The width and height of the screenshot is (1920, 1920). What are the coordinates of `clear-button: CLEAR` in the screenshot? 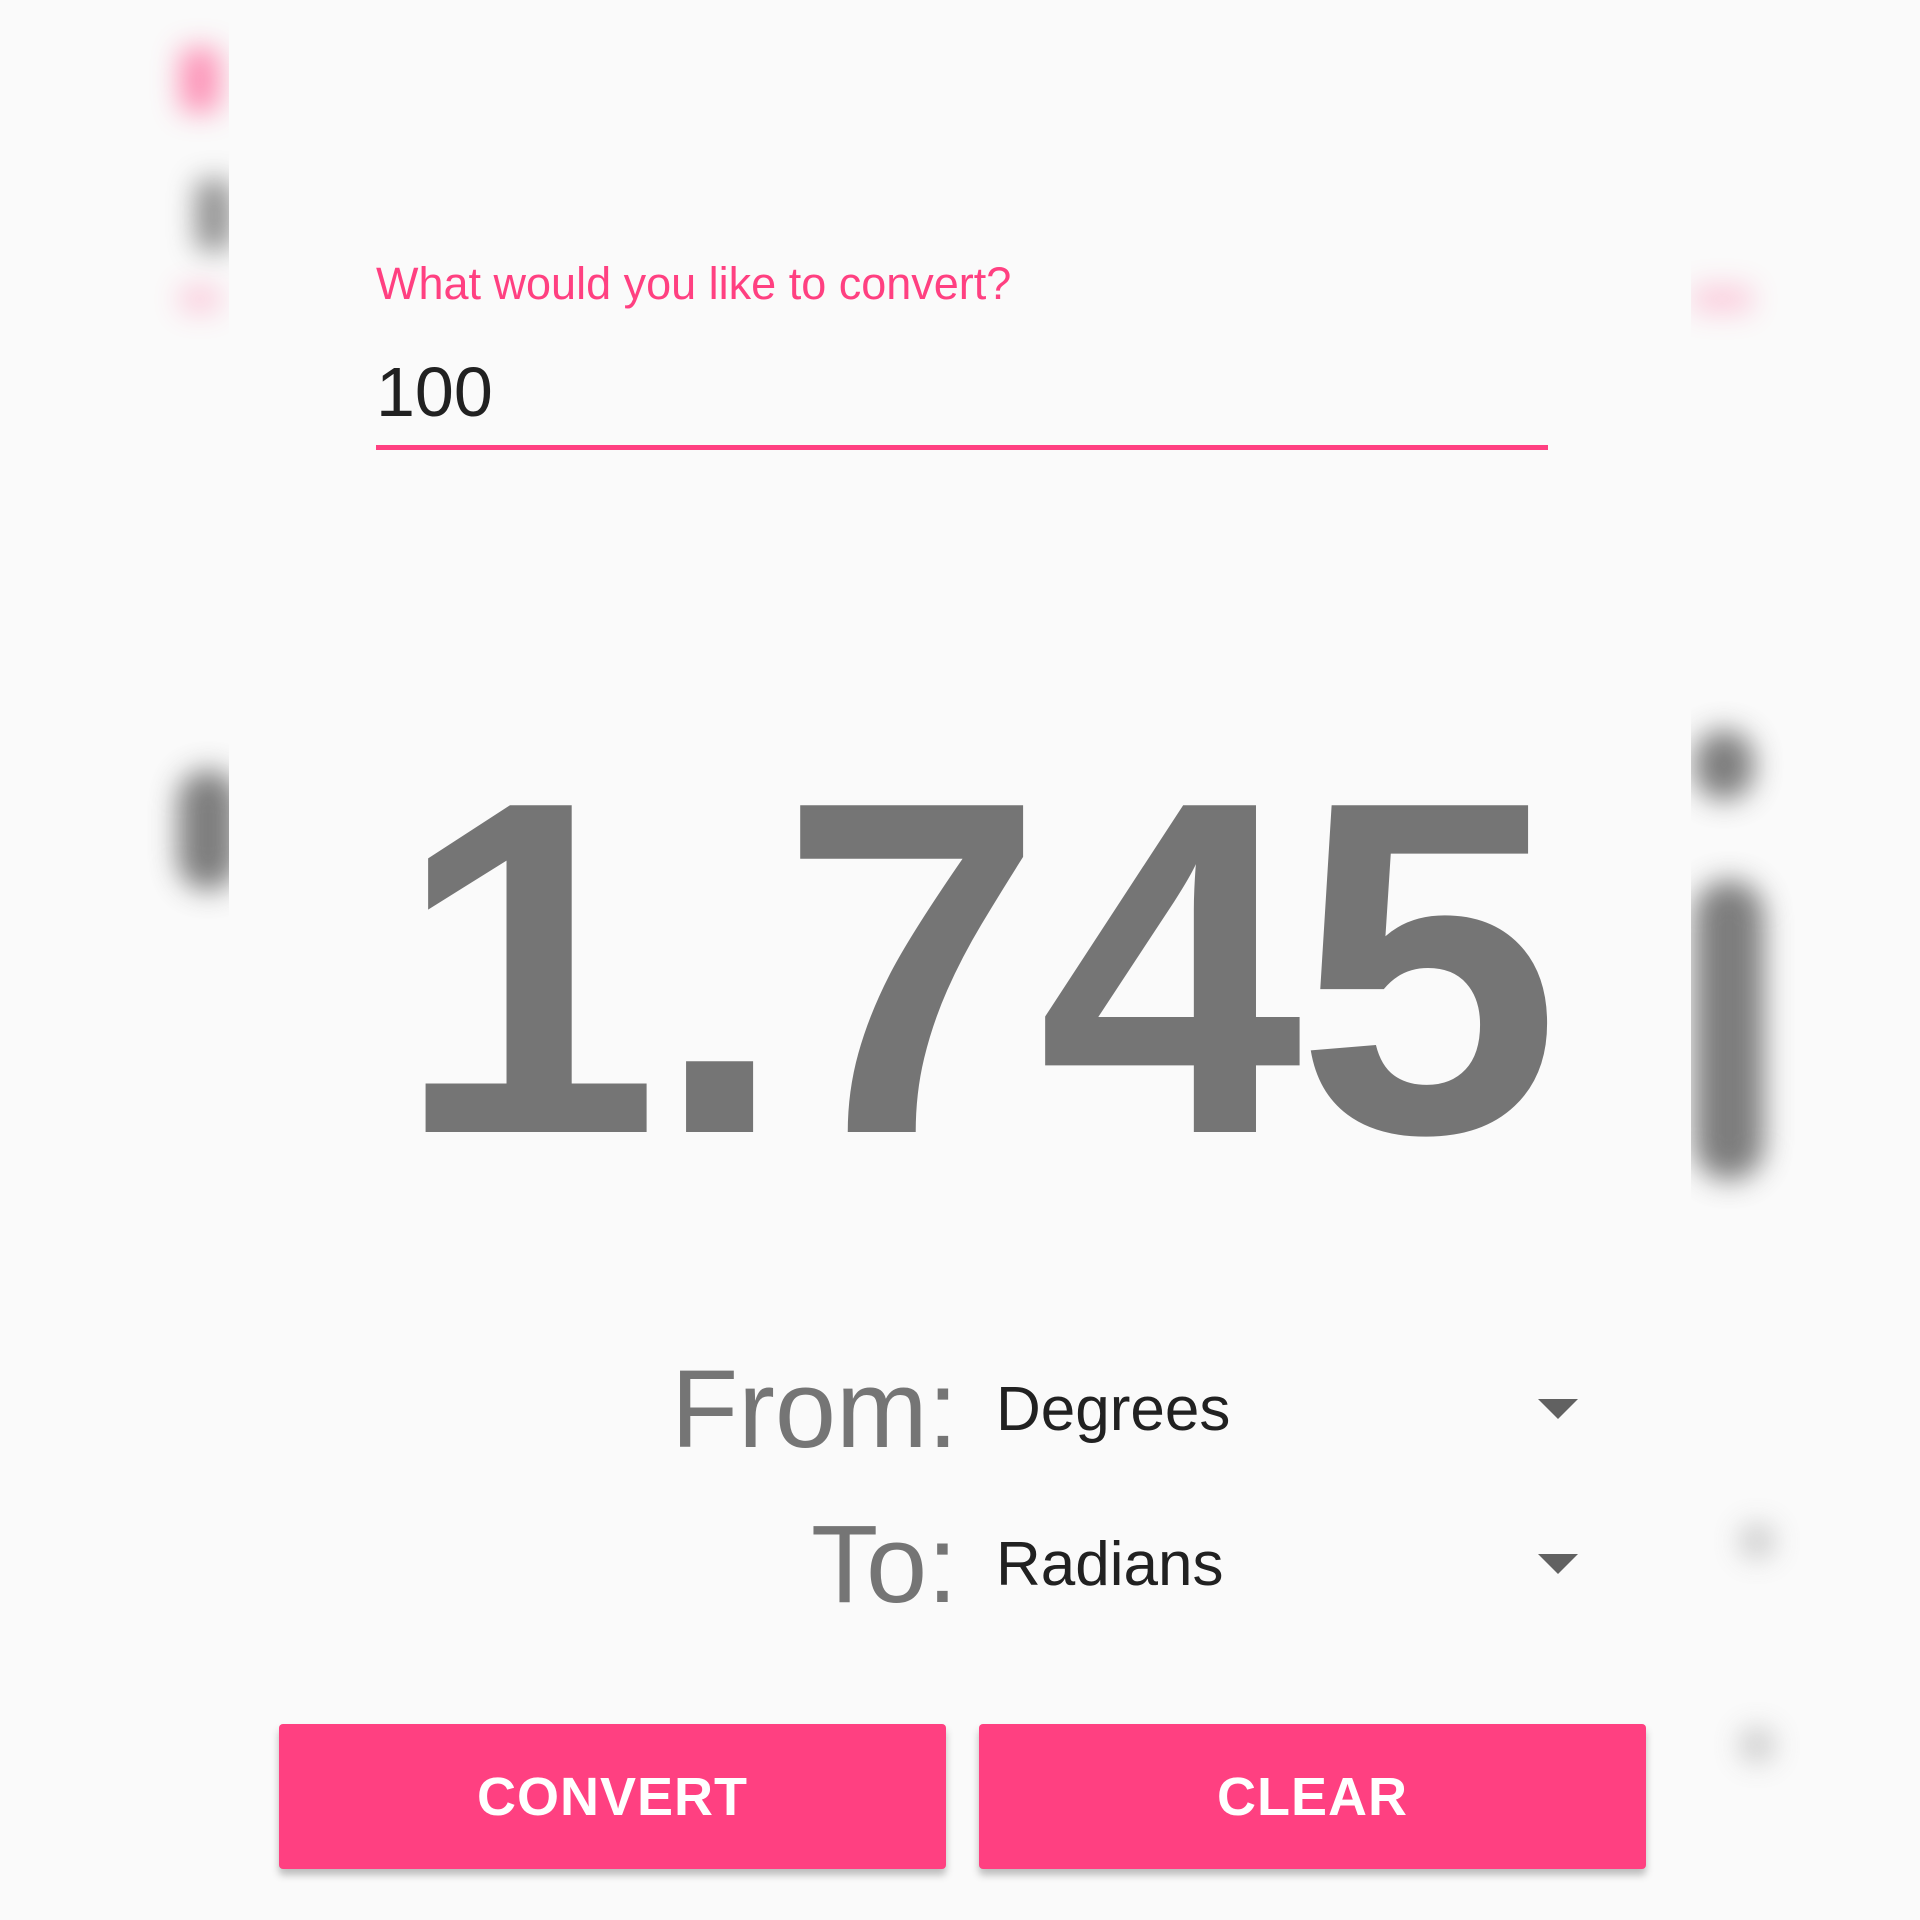 It's located at (1312, 1796).